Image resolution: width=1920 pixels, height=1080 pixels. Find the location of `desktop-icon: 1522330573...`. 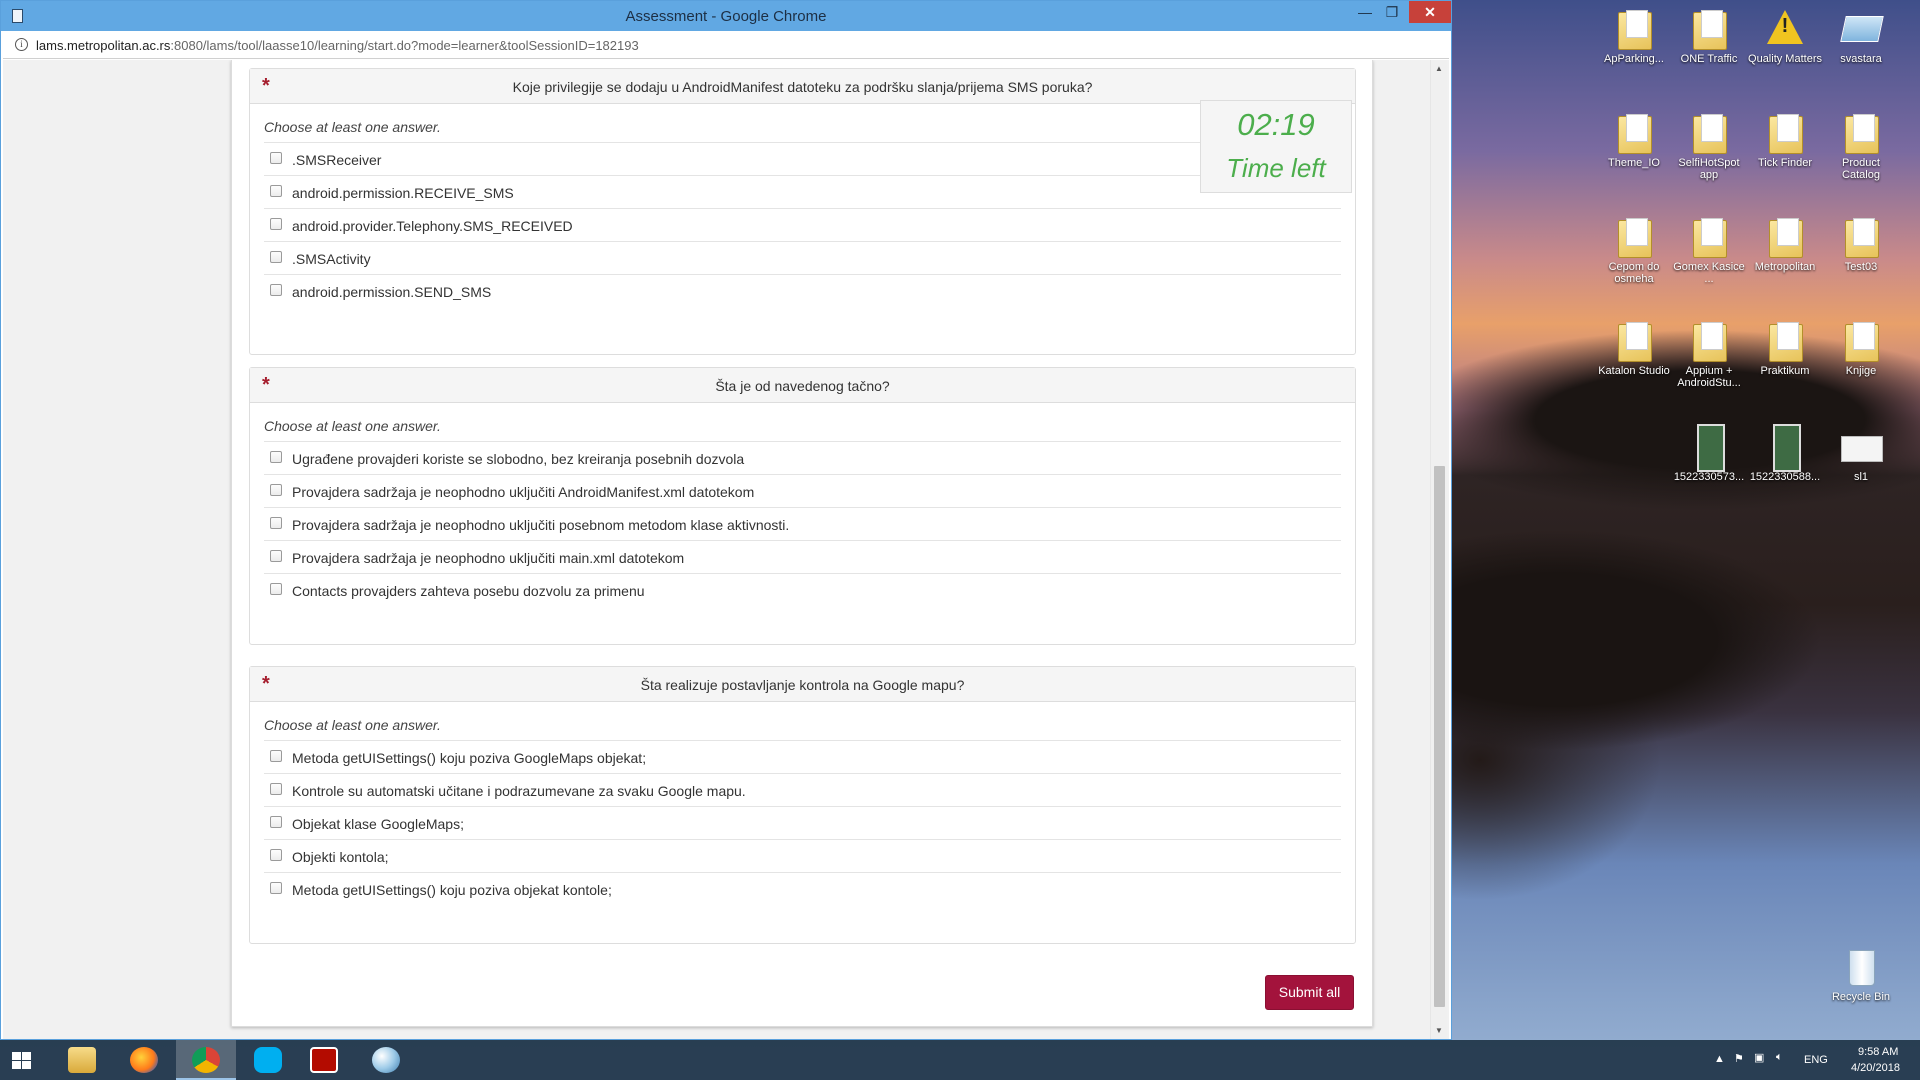

desktop-icon: 1522330573... is located at coordinates (1709, 453).